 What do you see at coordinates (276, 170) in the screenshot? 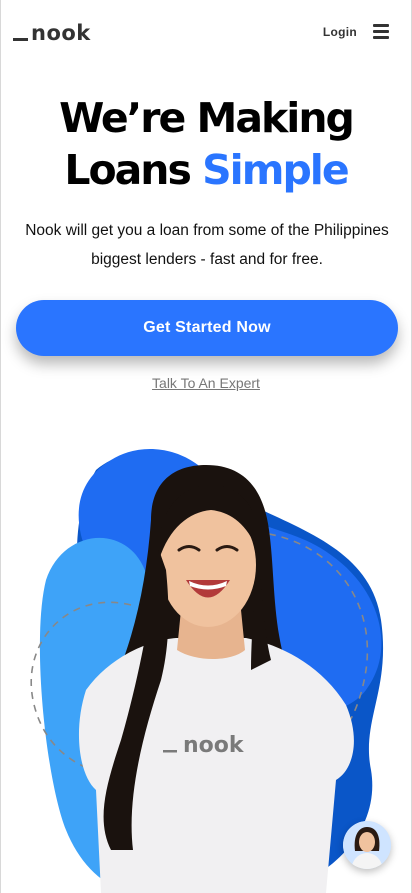
I see `hero-title-accent: Simple` at bounding box center [276, 170].